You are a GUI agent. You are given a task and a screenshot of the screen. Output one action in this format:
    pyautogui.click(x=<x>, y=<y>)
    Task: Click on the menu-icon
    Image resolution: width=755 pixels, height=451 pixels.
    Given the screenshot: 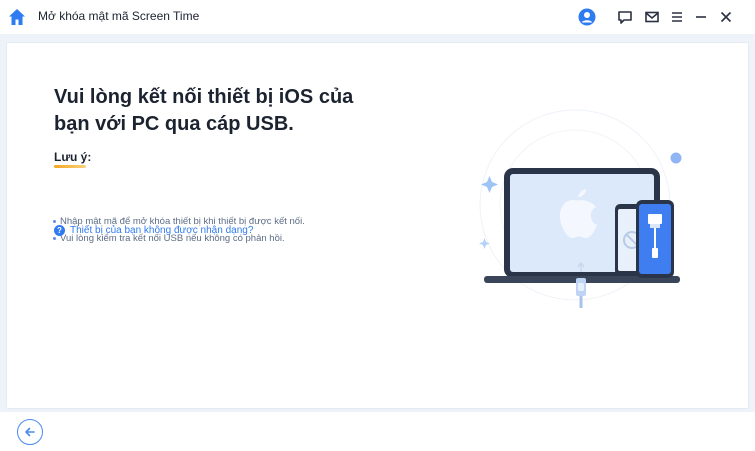 What is the action you would take?
    pyautogui.click(x=677, y=17)
    